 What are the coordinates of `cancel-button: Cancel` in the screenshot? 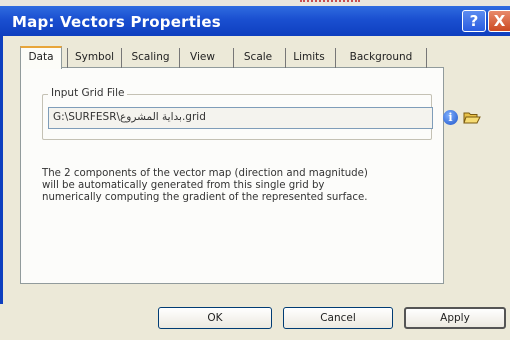 It's located at (338, 318).